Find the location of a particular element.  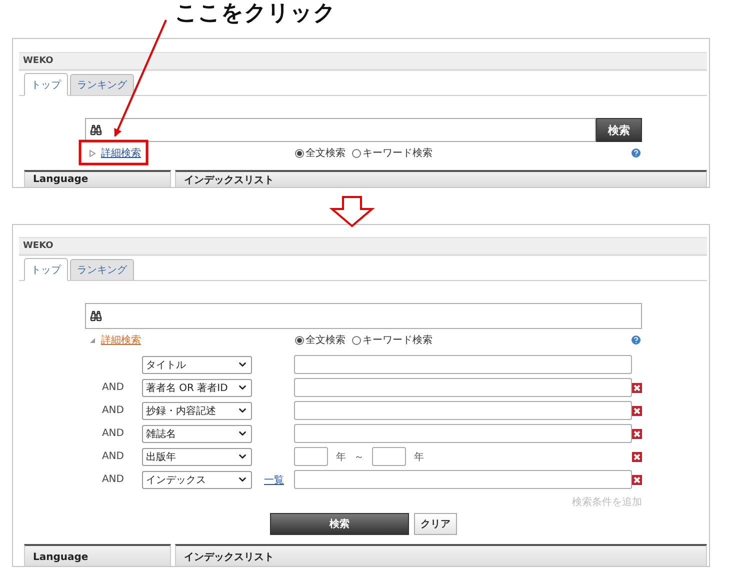

field-select: 著者名 OR 著者ID is located at coordinates (197, 387).